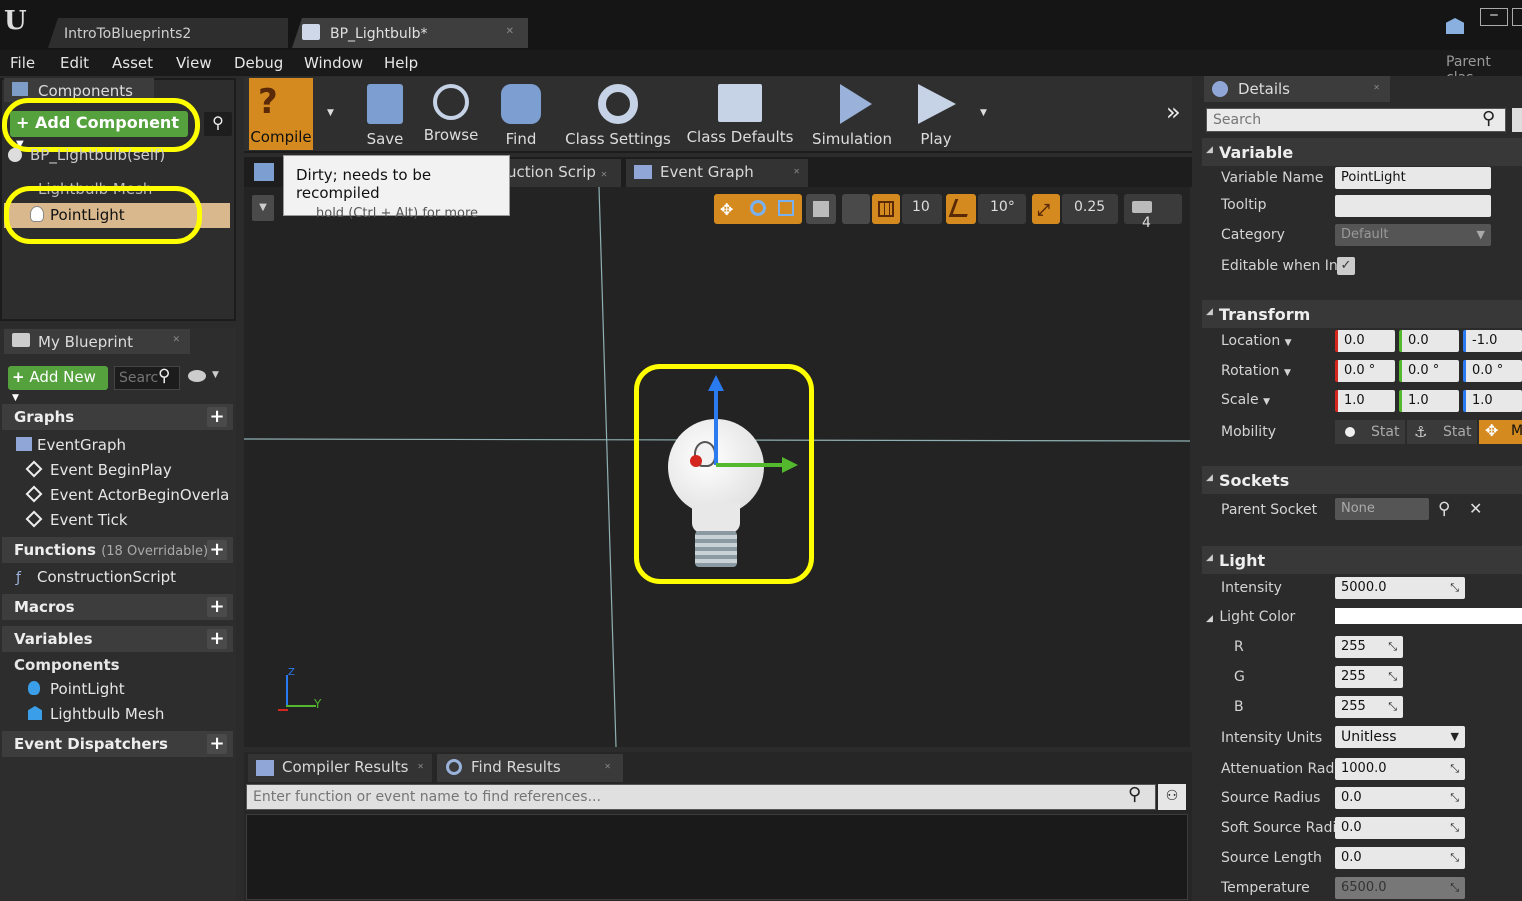 The height and width of the screenshot is (901, 1522). Describe the element at coordinates (87, 689) in the screenshot. I see `variable-item-pointlight: PointLight` at that location.